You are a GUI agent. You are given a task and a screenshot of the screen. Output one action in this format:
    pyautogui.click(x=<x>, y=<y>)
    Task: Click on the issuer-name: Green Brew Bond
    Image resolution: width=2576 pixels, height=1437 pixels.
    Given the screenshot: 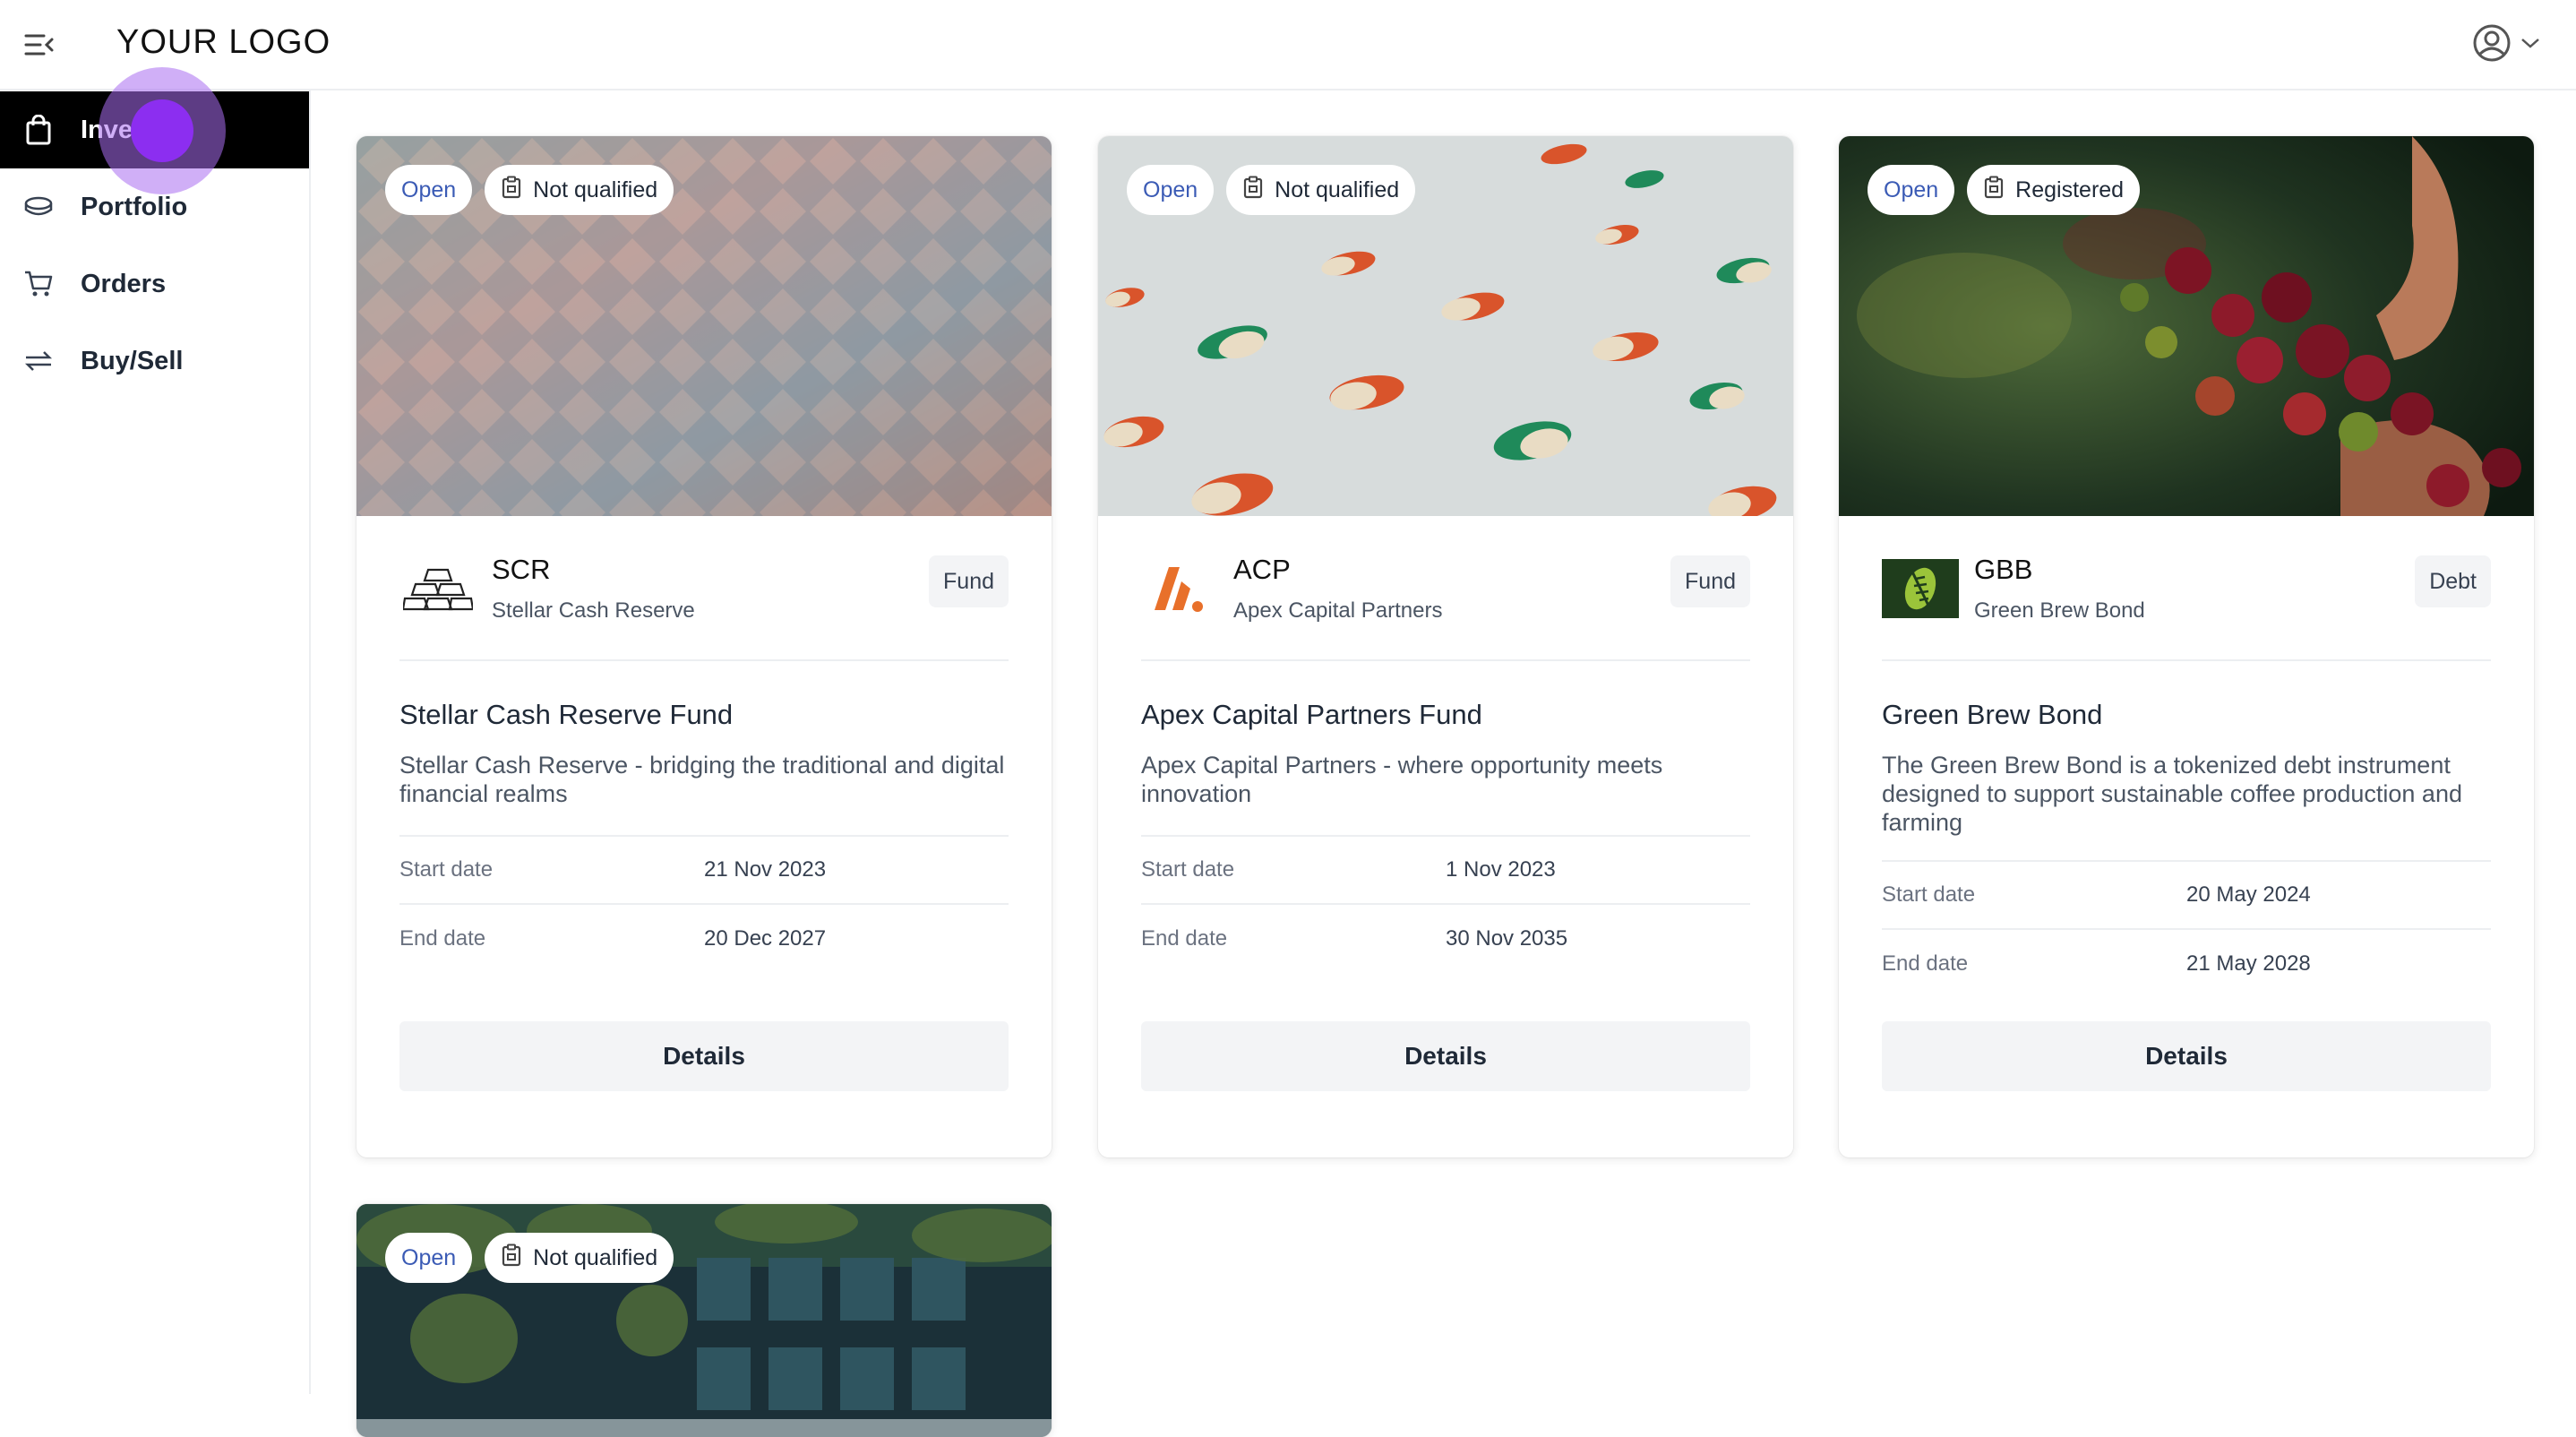 What is the action you would take?
    pyautogui.click(x=2059, y=610)
    